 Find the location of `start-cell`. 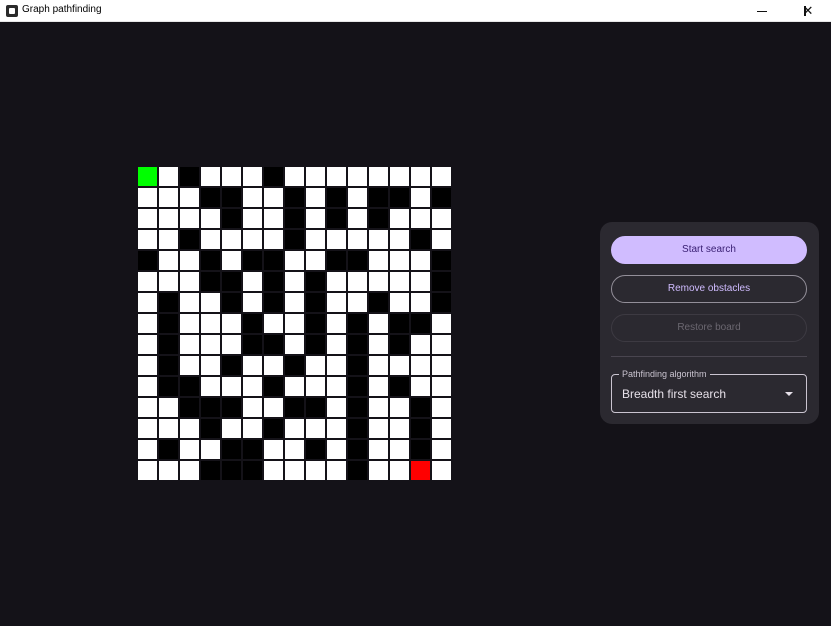

start-cell is located at coordinates (147, 176).